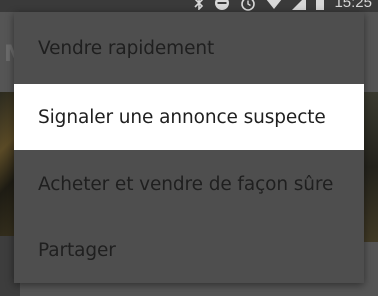 The height and width of the screenshot is (296, 378). Describe the element at coordinates (248, 5) in the screenshot. I see `alarm-icon` at that location.